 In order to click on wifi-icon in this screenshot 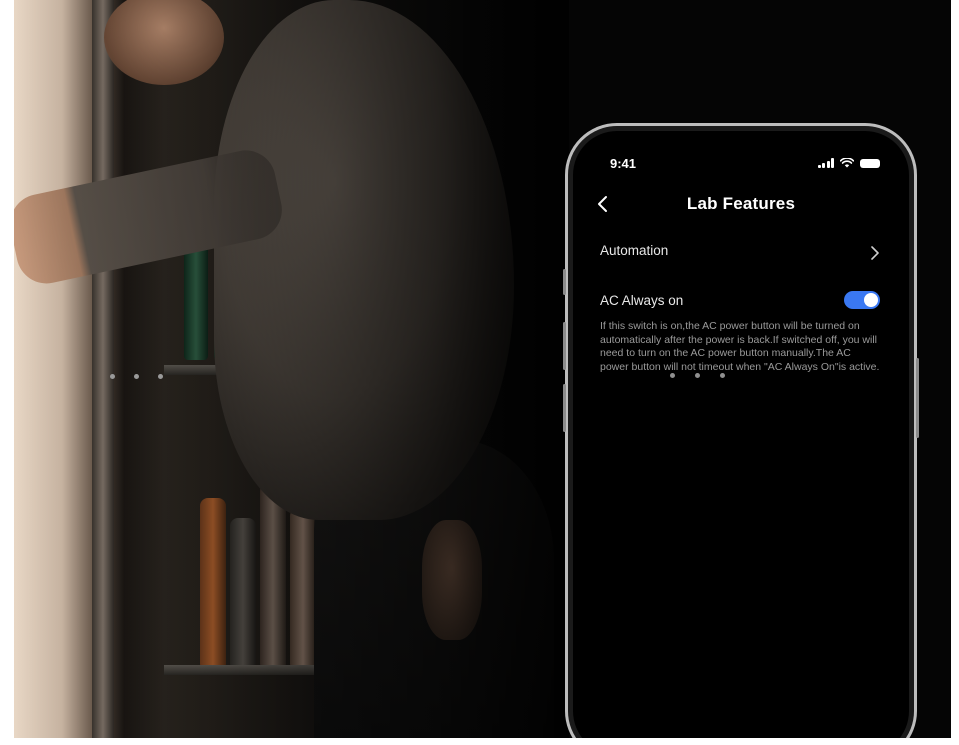, I will do `click(847, 163)`.